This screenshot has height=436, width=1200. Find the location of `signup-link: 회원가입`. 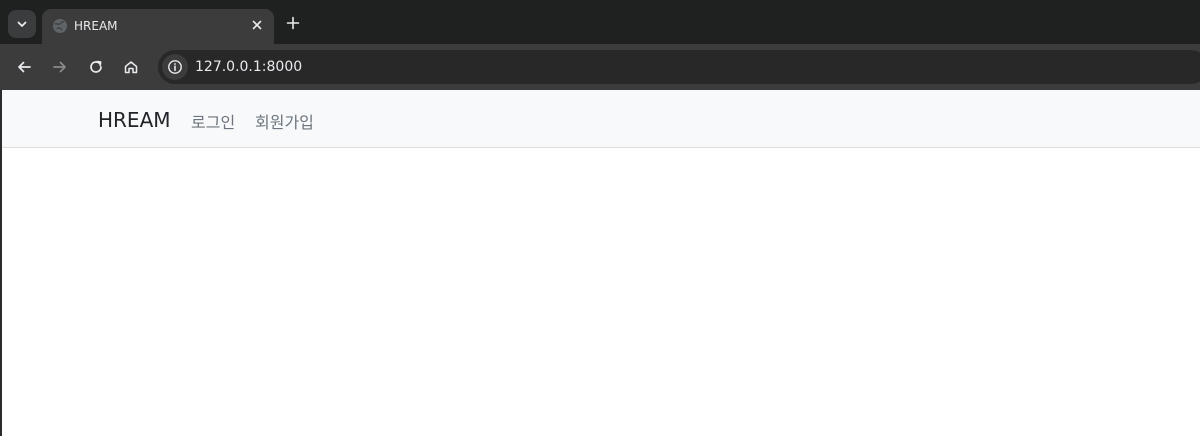

signup-link: 회원가입 is located at coordinates (284, 121).